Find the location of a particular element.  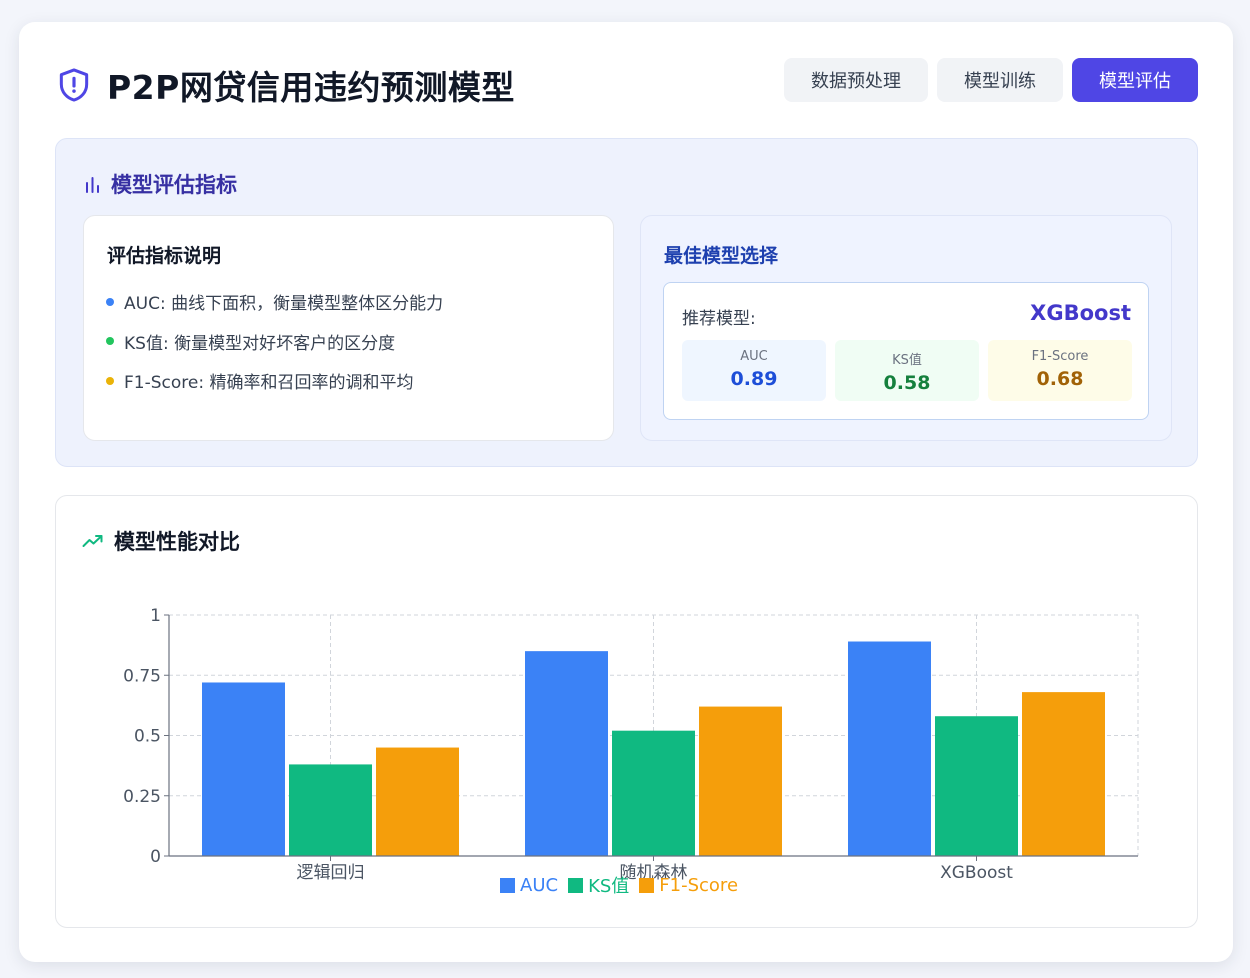

stat-value: 0.58 is located at coordinates (907, 383).